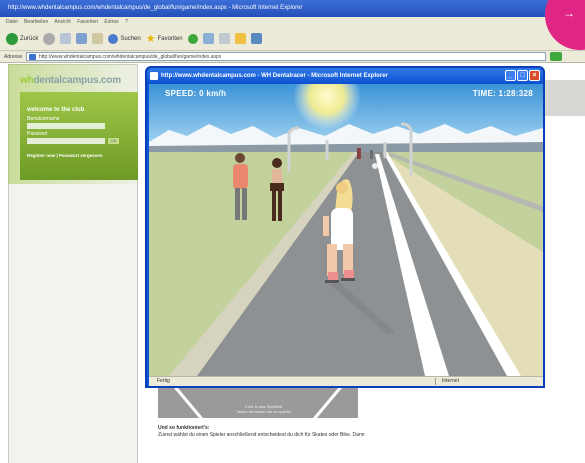 This screenshot has width=585, height=463. What do you see at coordinates (12, 22) in the screenshot?
I see `menu-file: Datei` at bounding box center [12, 22].